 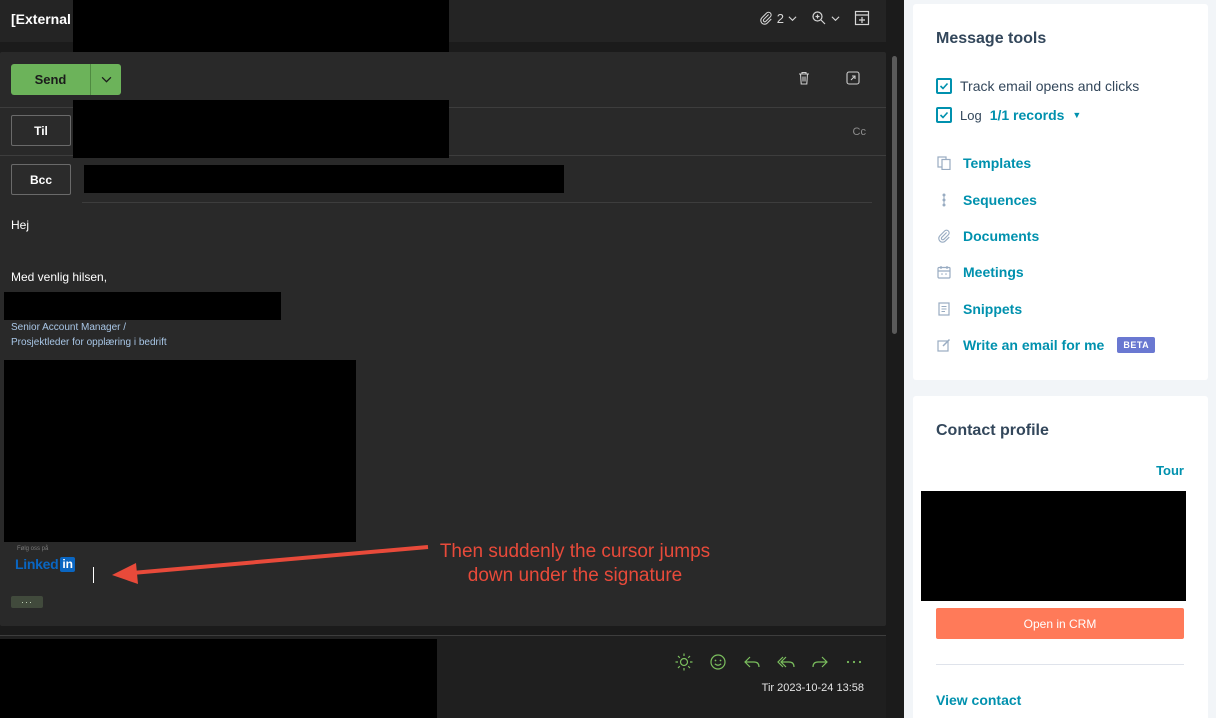 I want to click on send-button: Send, so click(x=50, y=79).